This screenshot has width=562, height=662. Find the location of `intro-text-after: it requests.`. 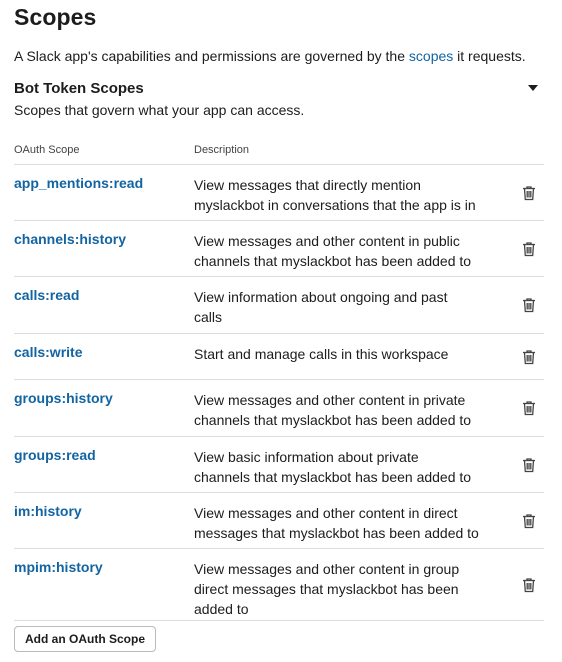

intro-text-after: it requests. is located at coordinates (489, 56).